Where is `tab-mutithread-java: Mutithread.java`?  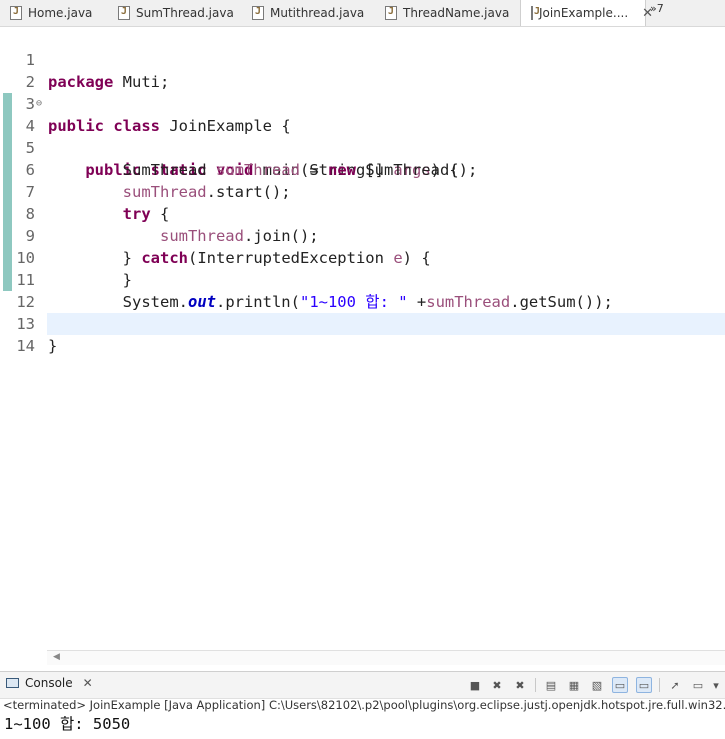
tab-mutithread-java: Mutithread.java is located at coordinates (309, 13).